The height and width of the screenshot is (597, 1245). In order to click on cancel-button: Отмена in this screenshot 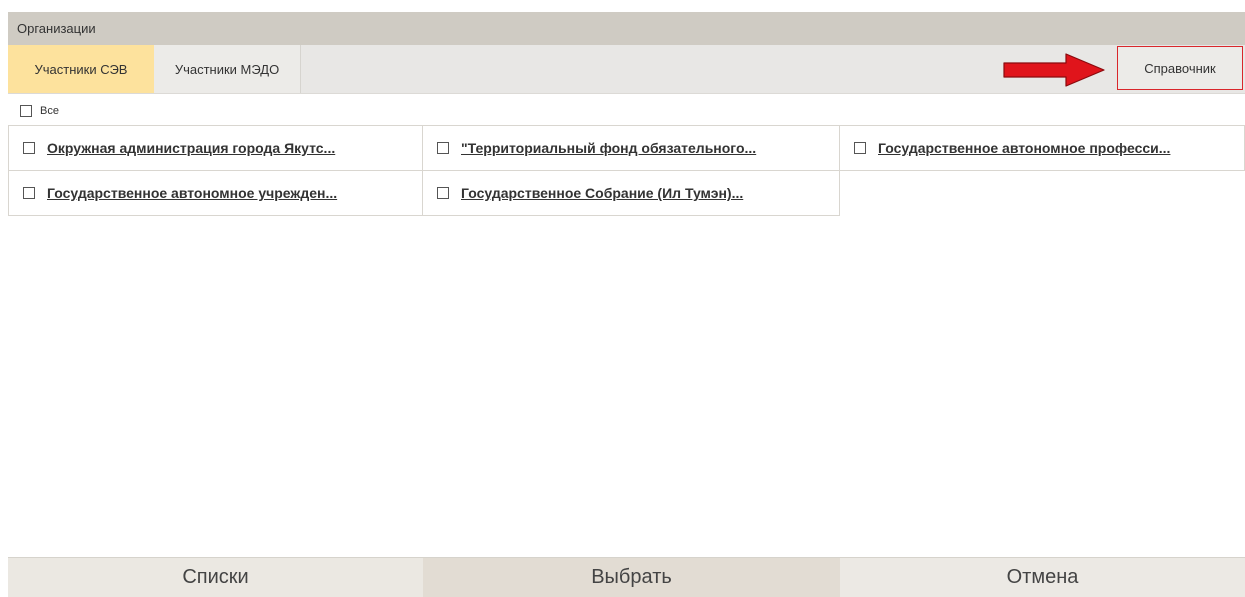, I will do `click(1042, 577)`.